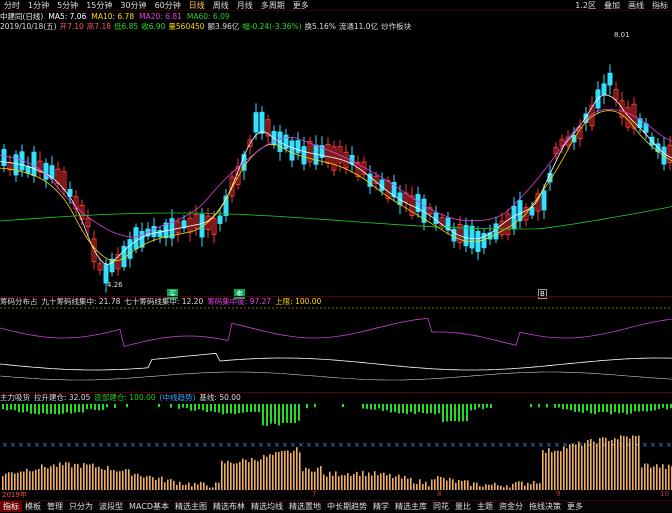 This screenshot has width=672, height=513. What do you see at coordinates (55, 506) in the screenshot?
I see `indicator-tab-2: 管理` at bounding box center [55, 506].